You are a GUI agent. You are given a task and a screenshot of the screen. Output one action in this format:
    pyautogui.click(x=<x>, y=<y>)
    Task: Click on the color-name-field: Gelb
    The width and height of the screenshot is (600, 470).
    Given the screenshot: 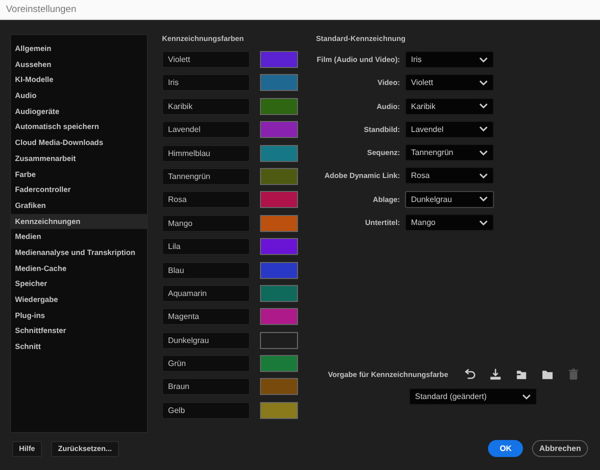 What is the action you would take?
    pyautogui.click(x=206, y=410)
    